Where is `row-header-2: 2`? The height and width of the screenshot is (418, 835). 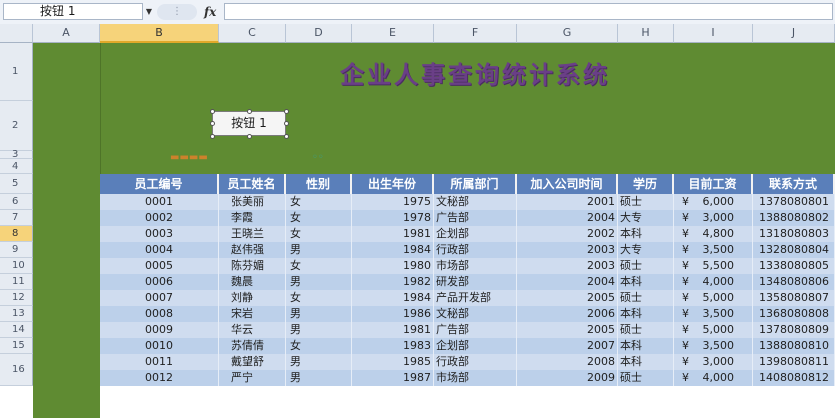 row-header-2: 2 is located at coordinates (16, 126).